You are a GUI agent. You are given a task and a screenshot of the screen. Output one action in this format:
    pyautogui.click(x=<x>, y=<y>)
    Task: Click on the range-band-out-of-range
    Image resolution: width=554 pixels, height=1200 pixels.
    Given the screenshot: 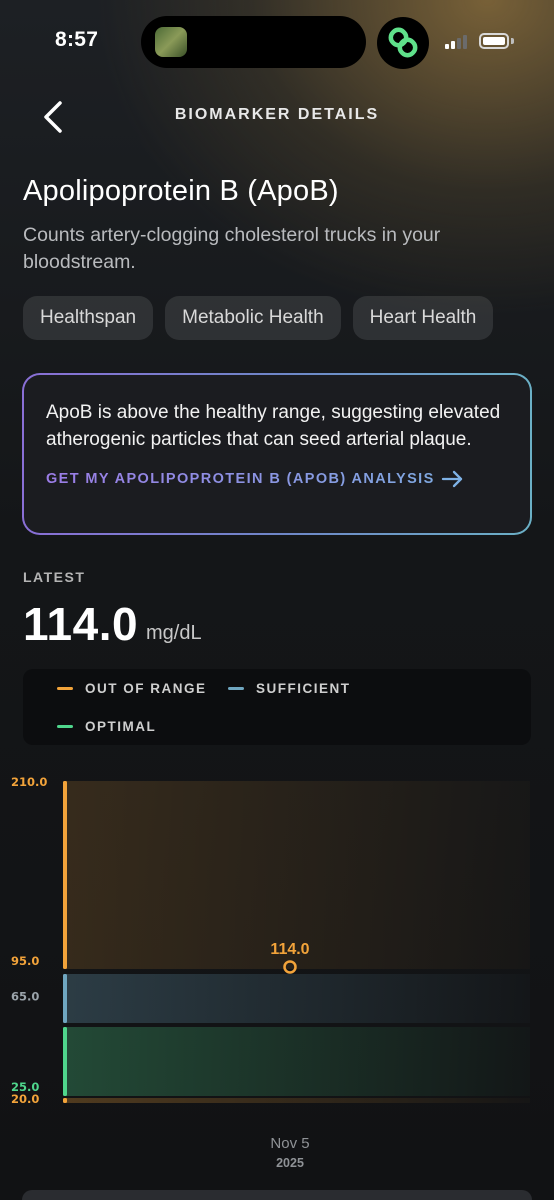 What is the action you would take?
    pyautogui.click(x=297, y=1100)
    